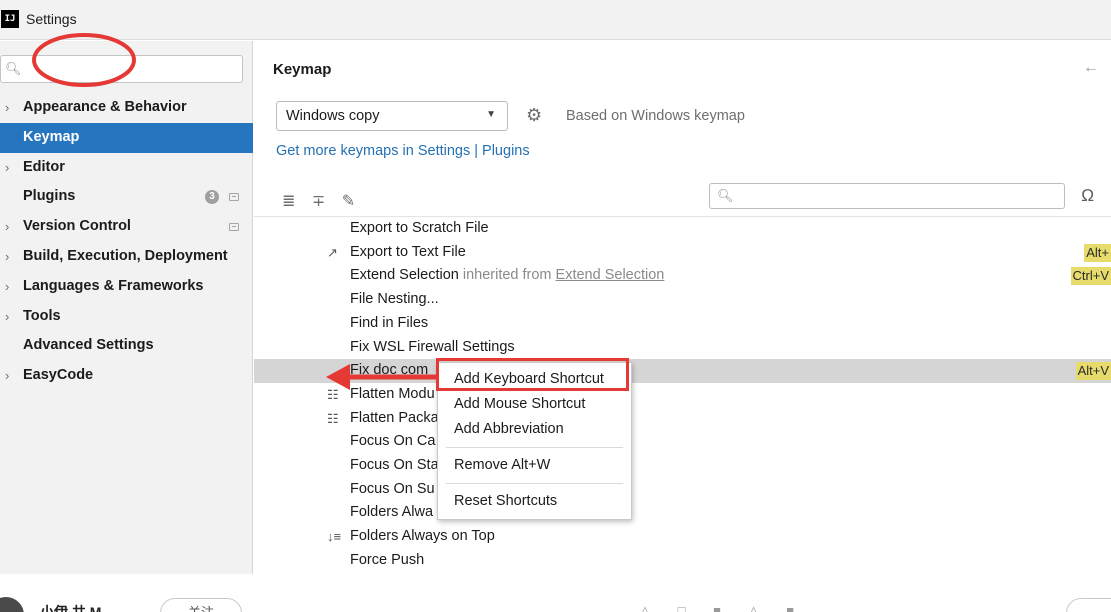 This screenshot has height=612, width=1111. I want to click on action-label: Export to Scratch File, so click(419, 228).